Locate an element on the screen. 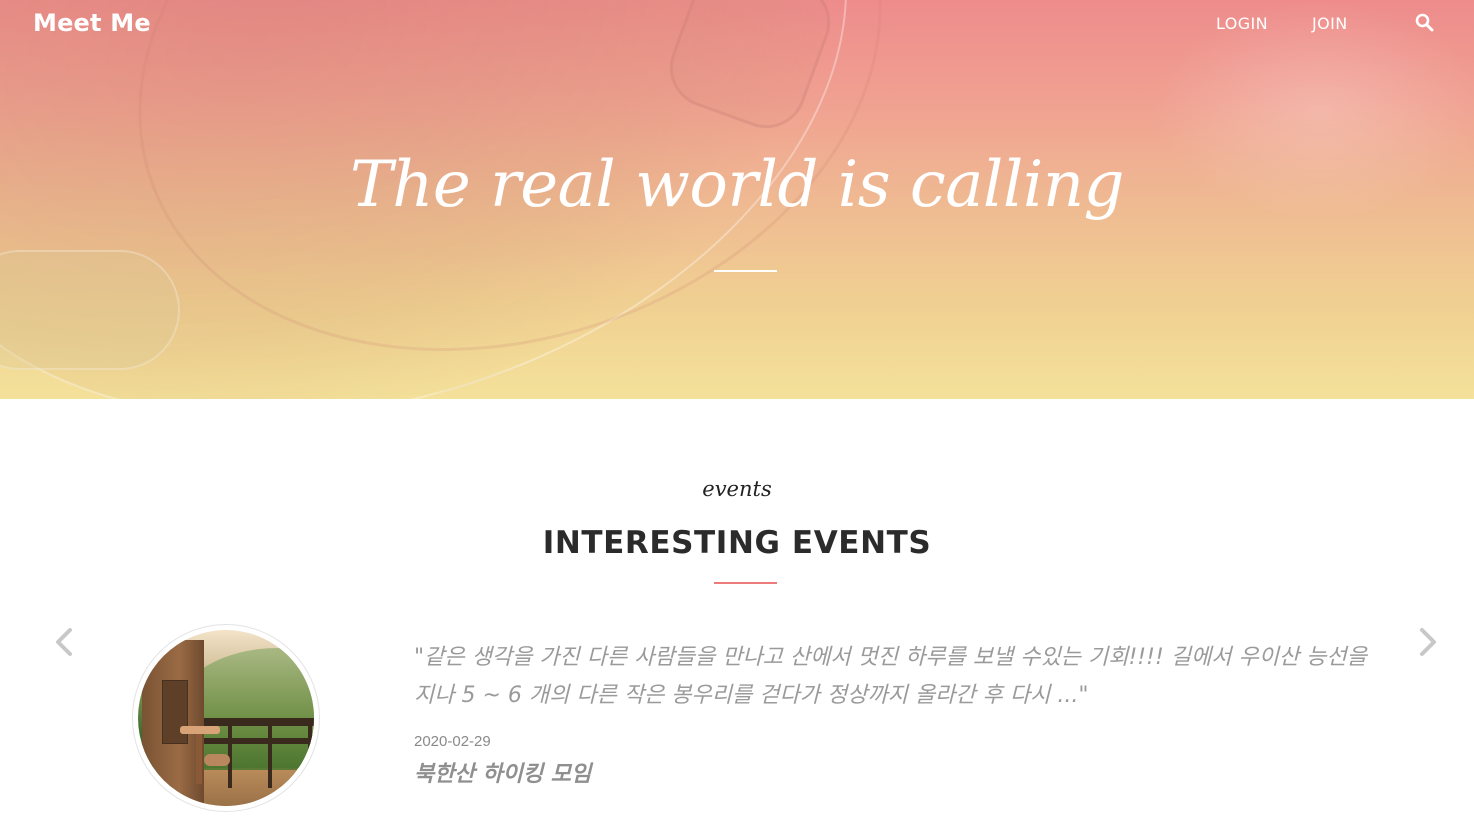 This screenshot has width=1474, height=828. hero-divider is located at coordinates (745, 271).